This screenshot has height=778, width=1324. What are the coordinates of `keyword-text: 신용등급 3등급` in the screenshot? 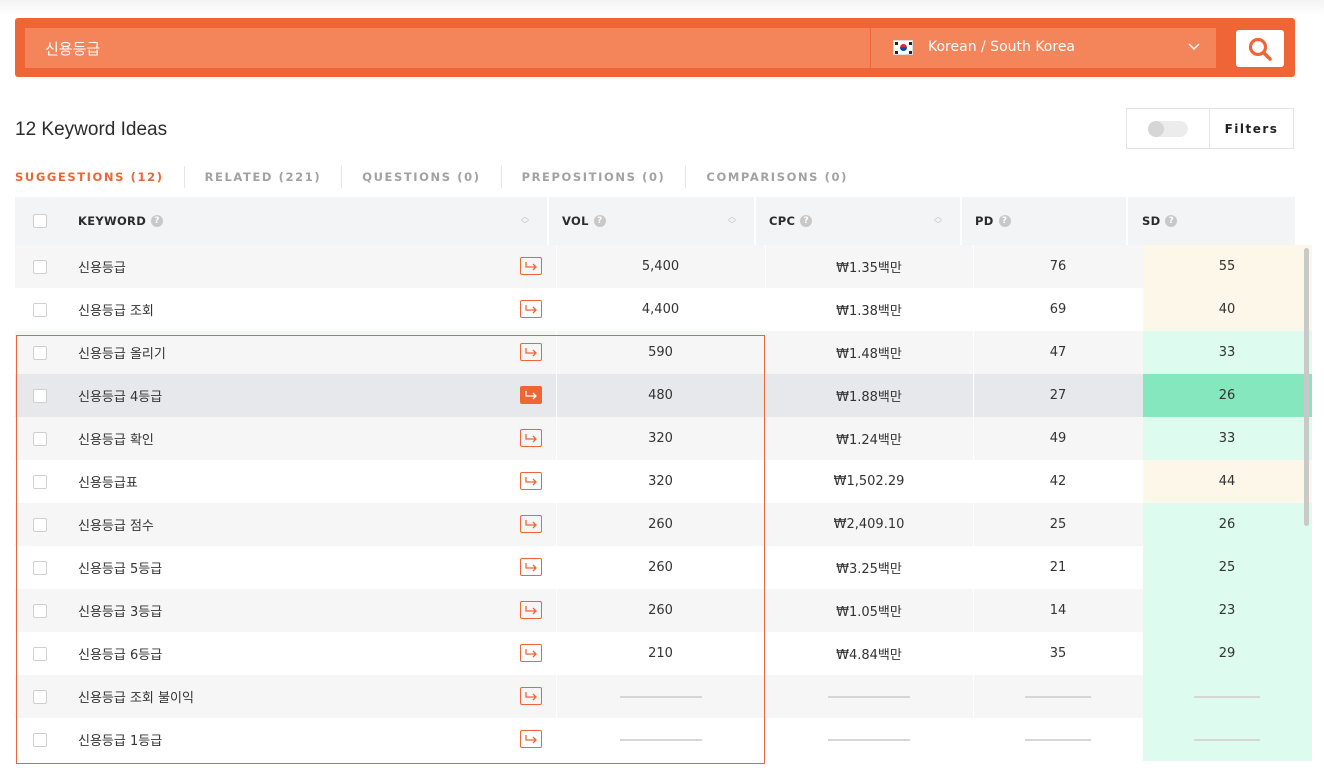 It's located at (120, 610).